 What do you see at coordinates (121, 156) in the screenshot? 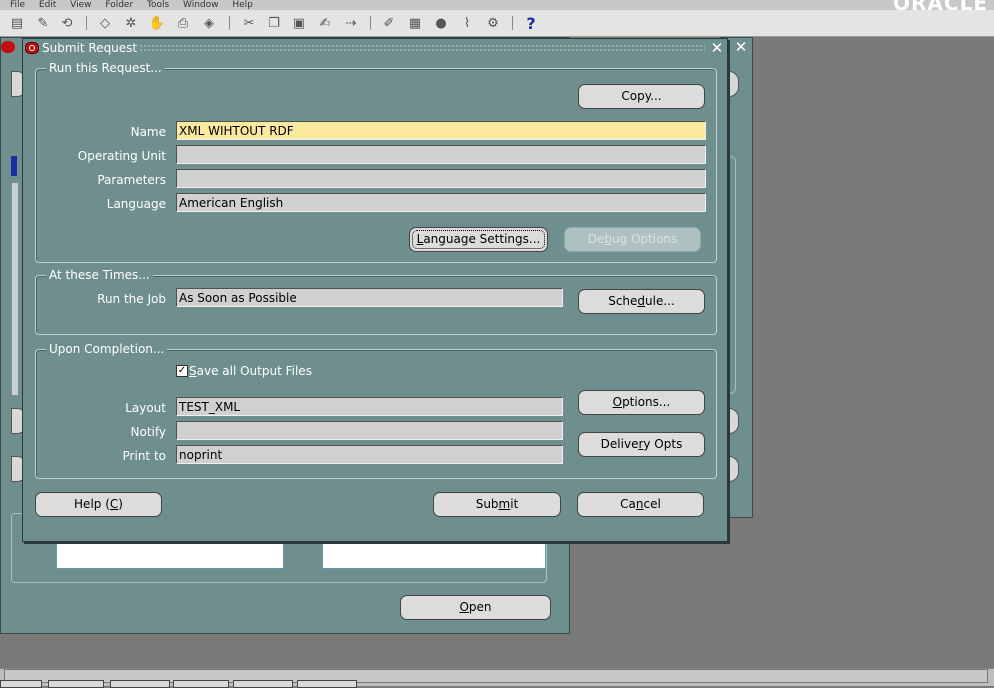
I see `operating-unit-label: Operating Unit` at bounding box center [121, 156].